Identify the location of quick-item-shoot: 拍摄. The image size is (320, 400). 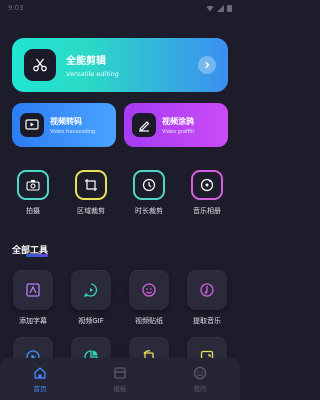
(33, 193).